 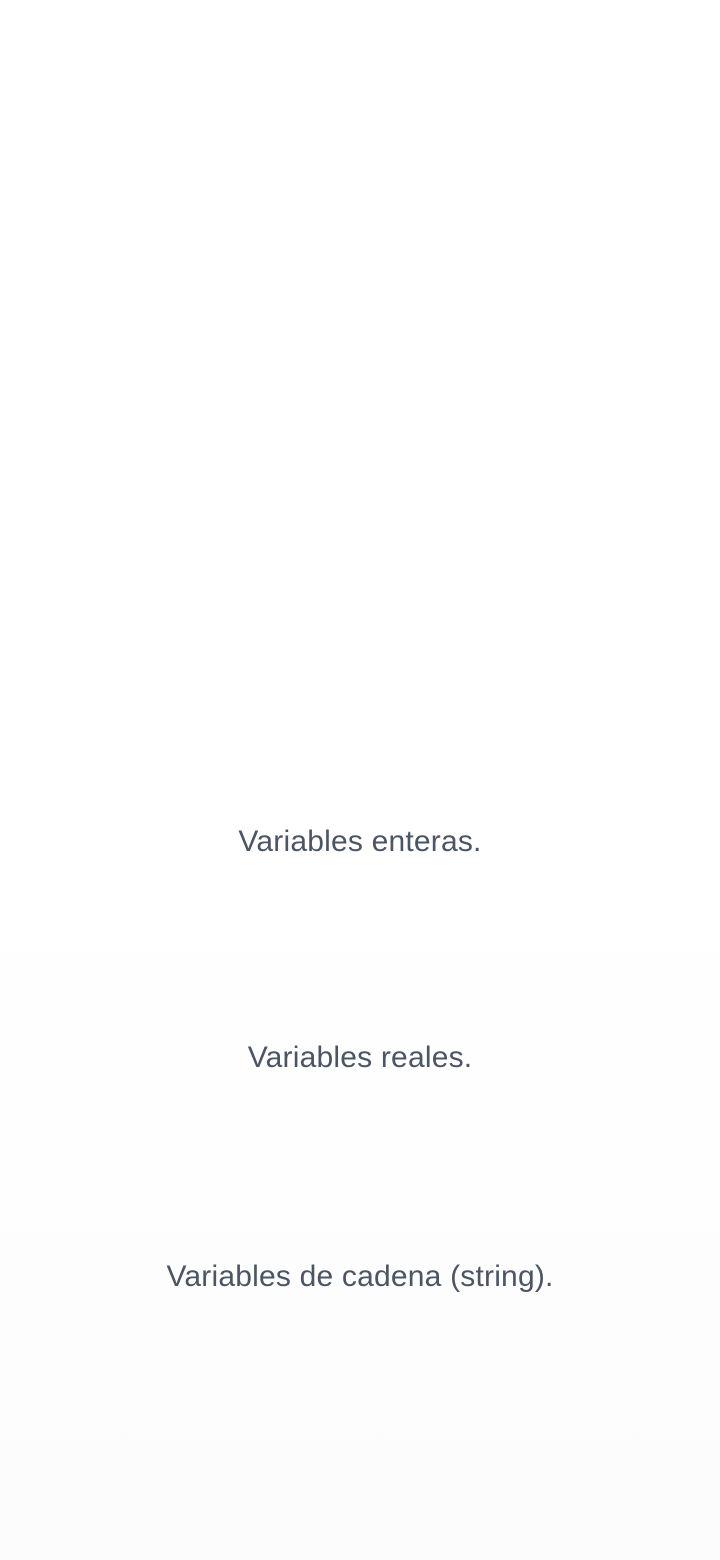 What do you see at coordinates (360, 842) in the screenshot?
I see `option-integer-variables: Variables enteras.` at bounding box center [360, 842].